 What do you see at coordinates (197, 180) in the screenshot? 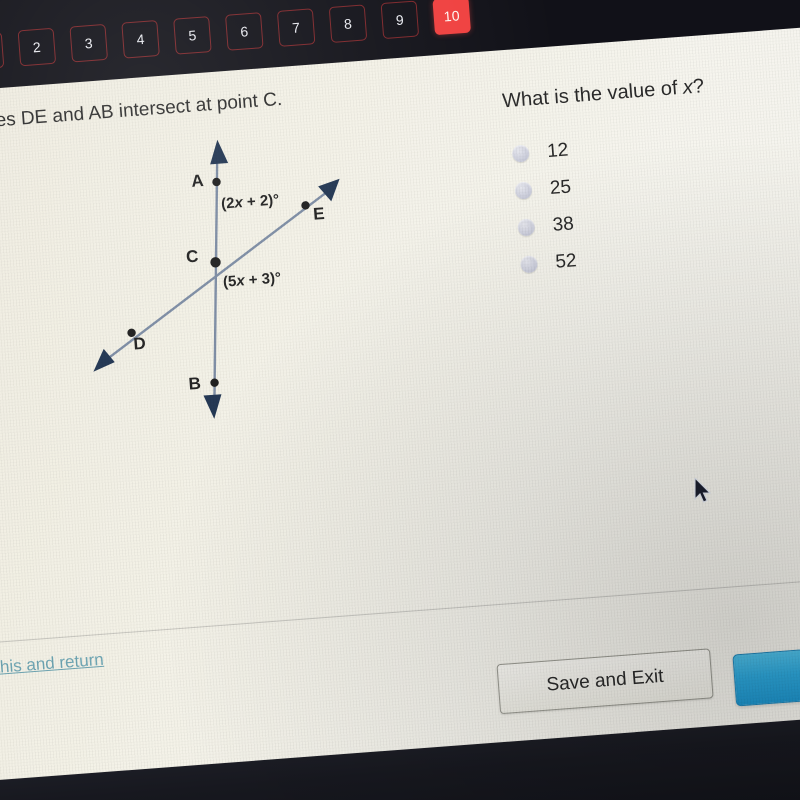
I see `point-label-a: A` at bounding box center [197, 180].